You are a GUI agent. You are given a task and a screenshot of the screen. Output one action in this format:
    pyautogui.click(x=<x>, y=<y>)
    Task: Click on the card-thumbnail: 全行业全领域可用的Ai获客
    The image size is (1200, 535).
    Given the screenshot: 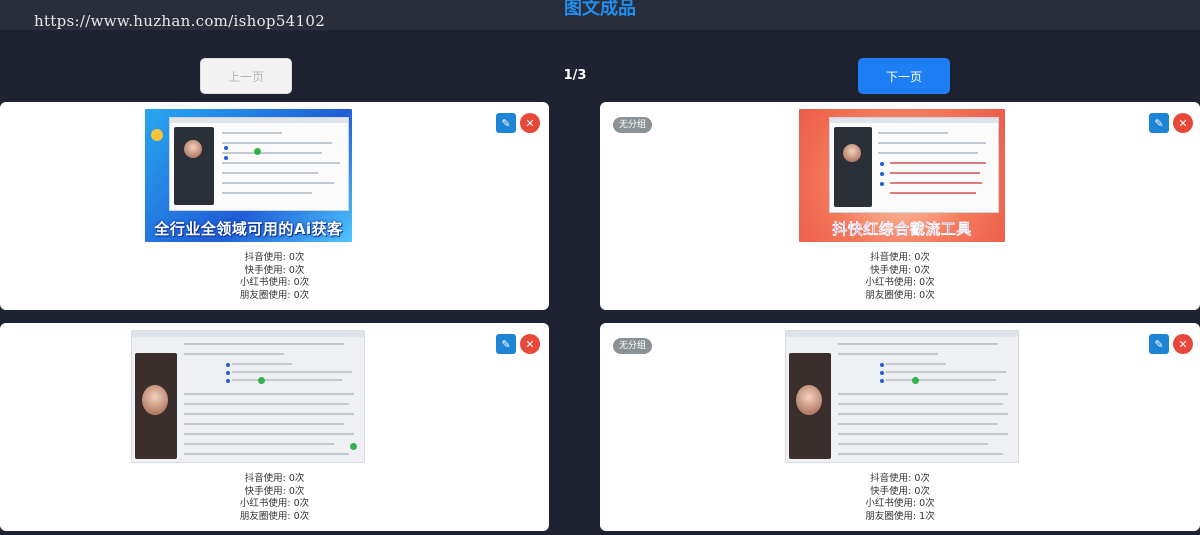 What is the action you would take?
    pyautogui.click(x=248, y=175)
    